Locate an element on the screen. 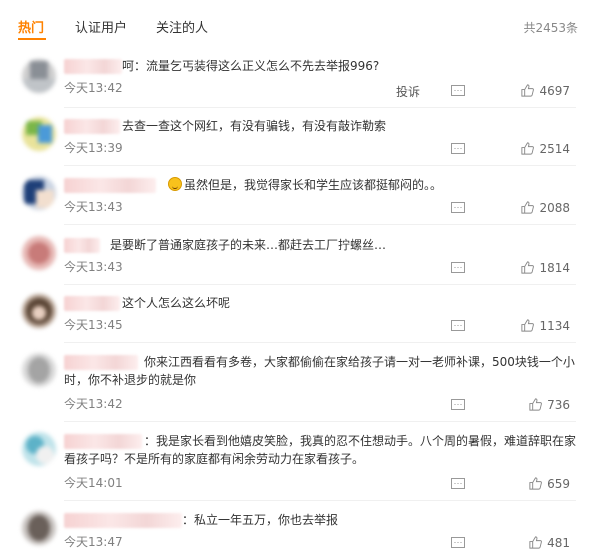 Image resolution: width=600 pixels, height=557 pixels. comment-time: 今天13:45 is located at coordinates (93, 325).